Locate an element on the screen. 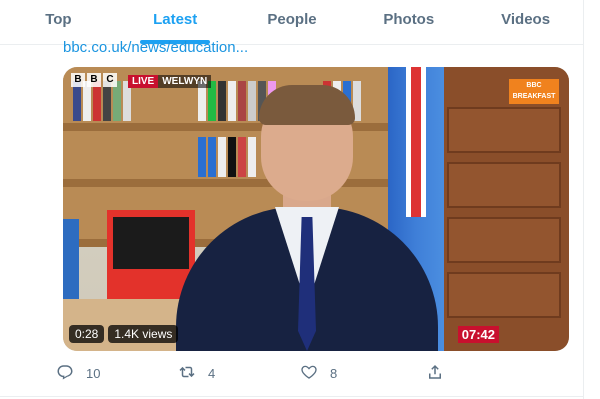  like-button: 8 is located at coordinates (361, 373).